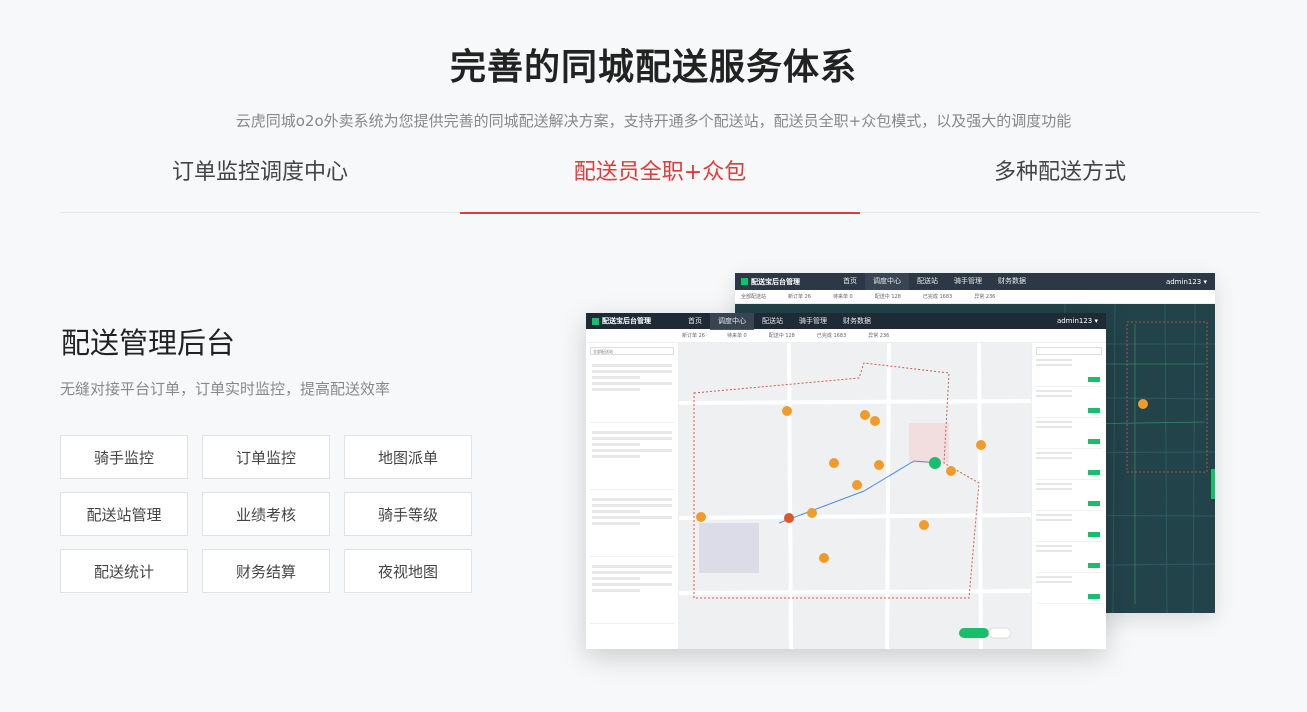 This screenshot has height=712, width=1307. What do you see at coordinates (653, 67) in the screenshot?
I see `page-title: 完善的同城配送服务体系` at bounding box center [653, 67].